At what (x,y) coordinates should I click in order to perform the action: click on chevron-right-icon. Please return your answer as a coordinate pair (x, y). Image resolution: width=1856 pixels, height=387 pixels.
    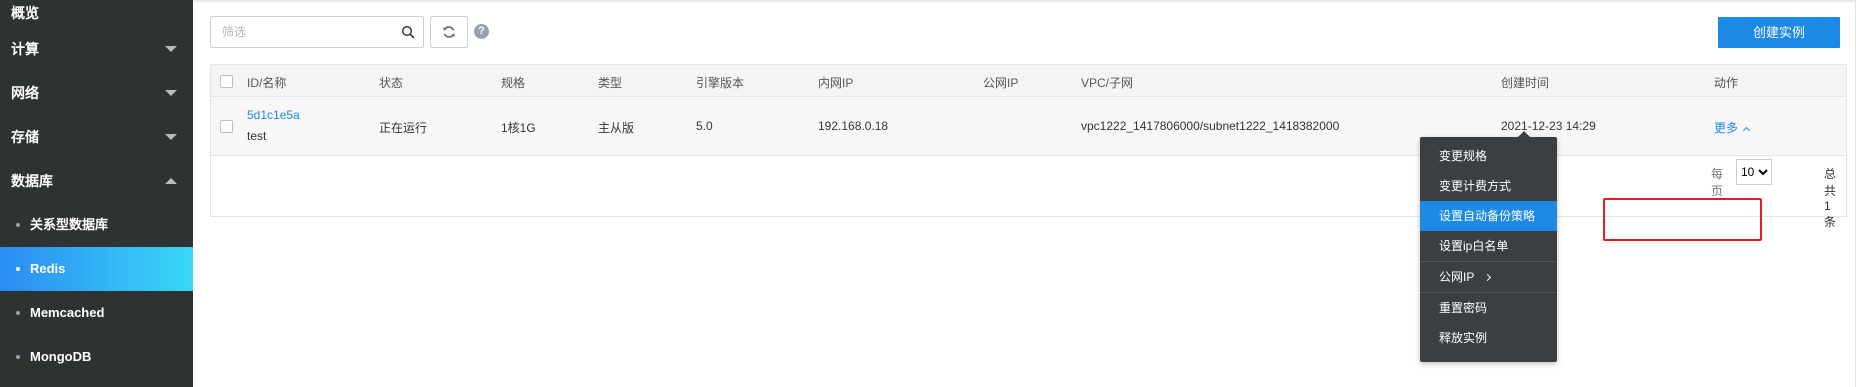
    Looking at the image, I should click on (1488, 277).